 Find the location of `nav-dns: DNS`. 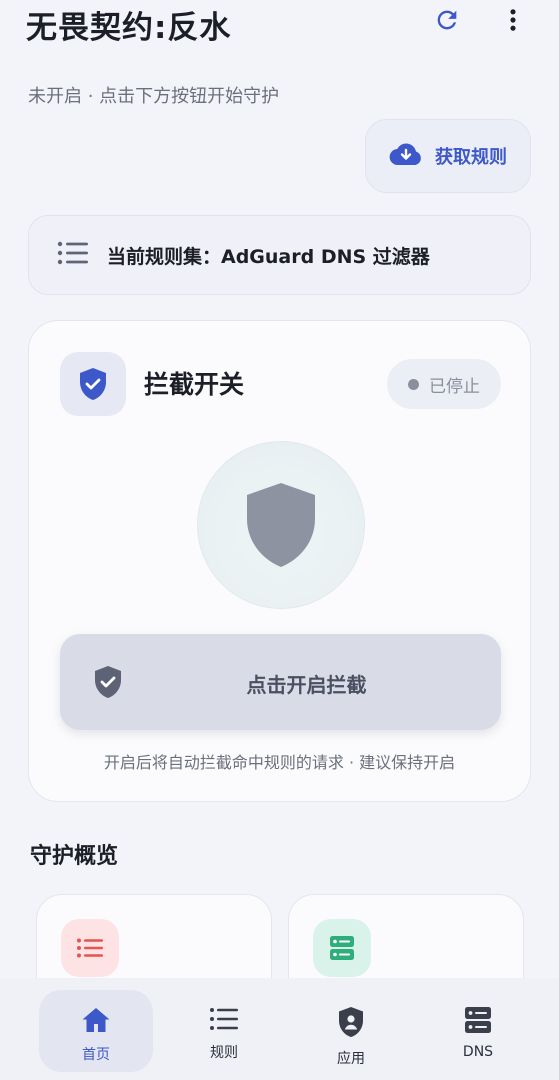

nav-dns: DNS is located at coordinates (478, 1031).